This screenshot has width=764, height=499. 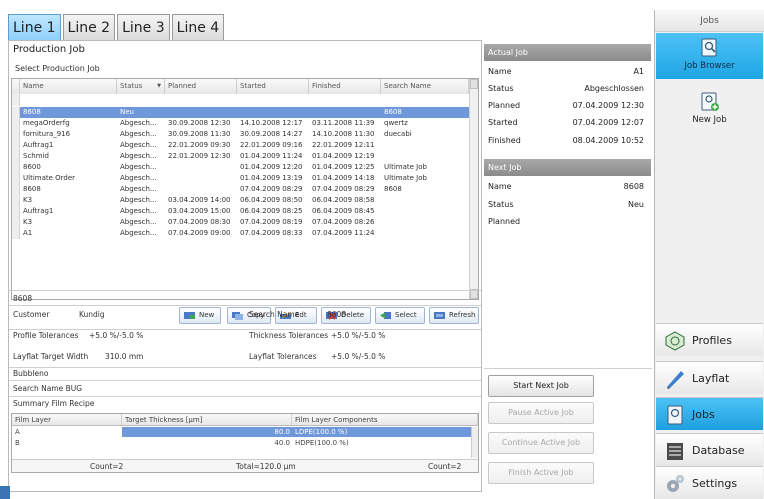 I want to click on filter-row-marker, so click(x=16, y=100).